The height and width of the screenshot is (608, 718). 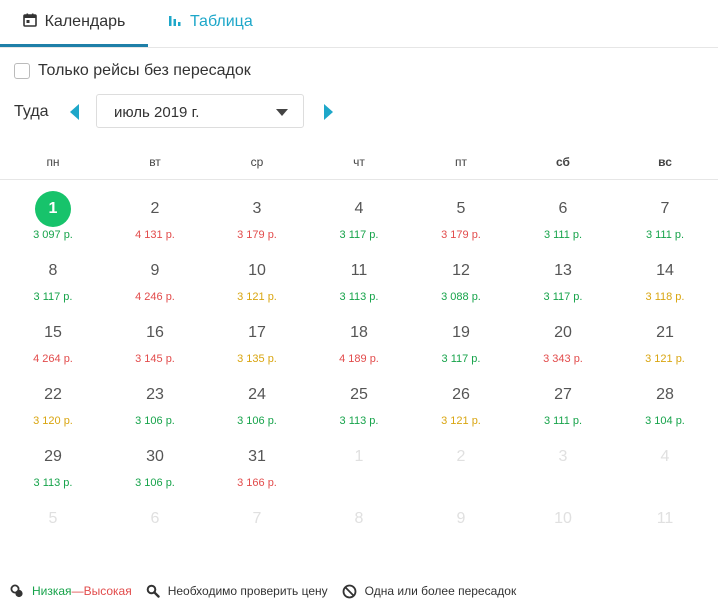 What do you see at coordinates (461, 394) in the screenshot?
I see `day-number: 26` at bounding box center [461, 394].